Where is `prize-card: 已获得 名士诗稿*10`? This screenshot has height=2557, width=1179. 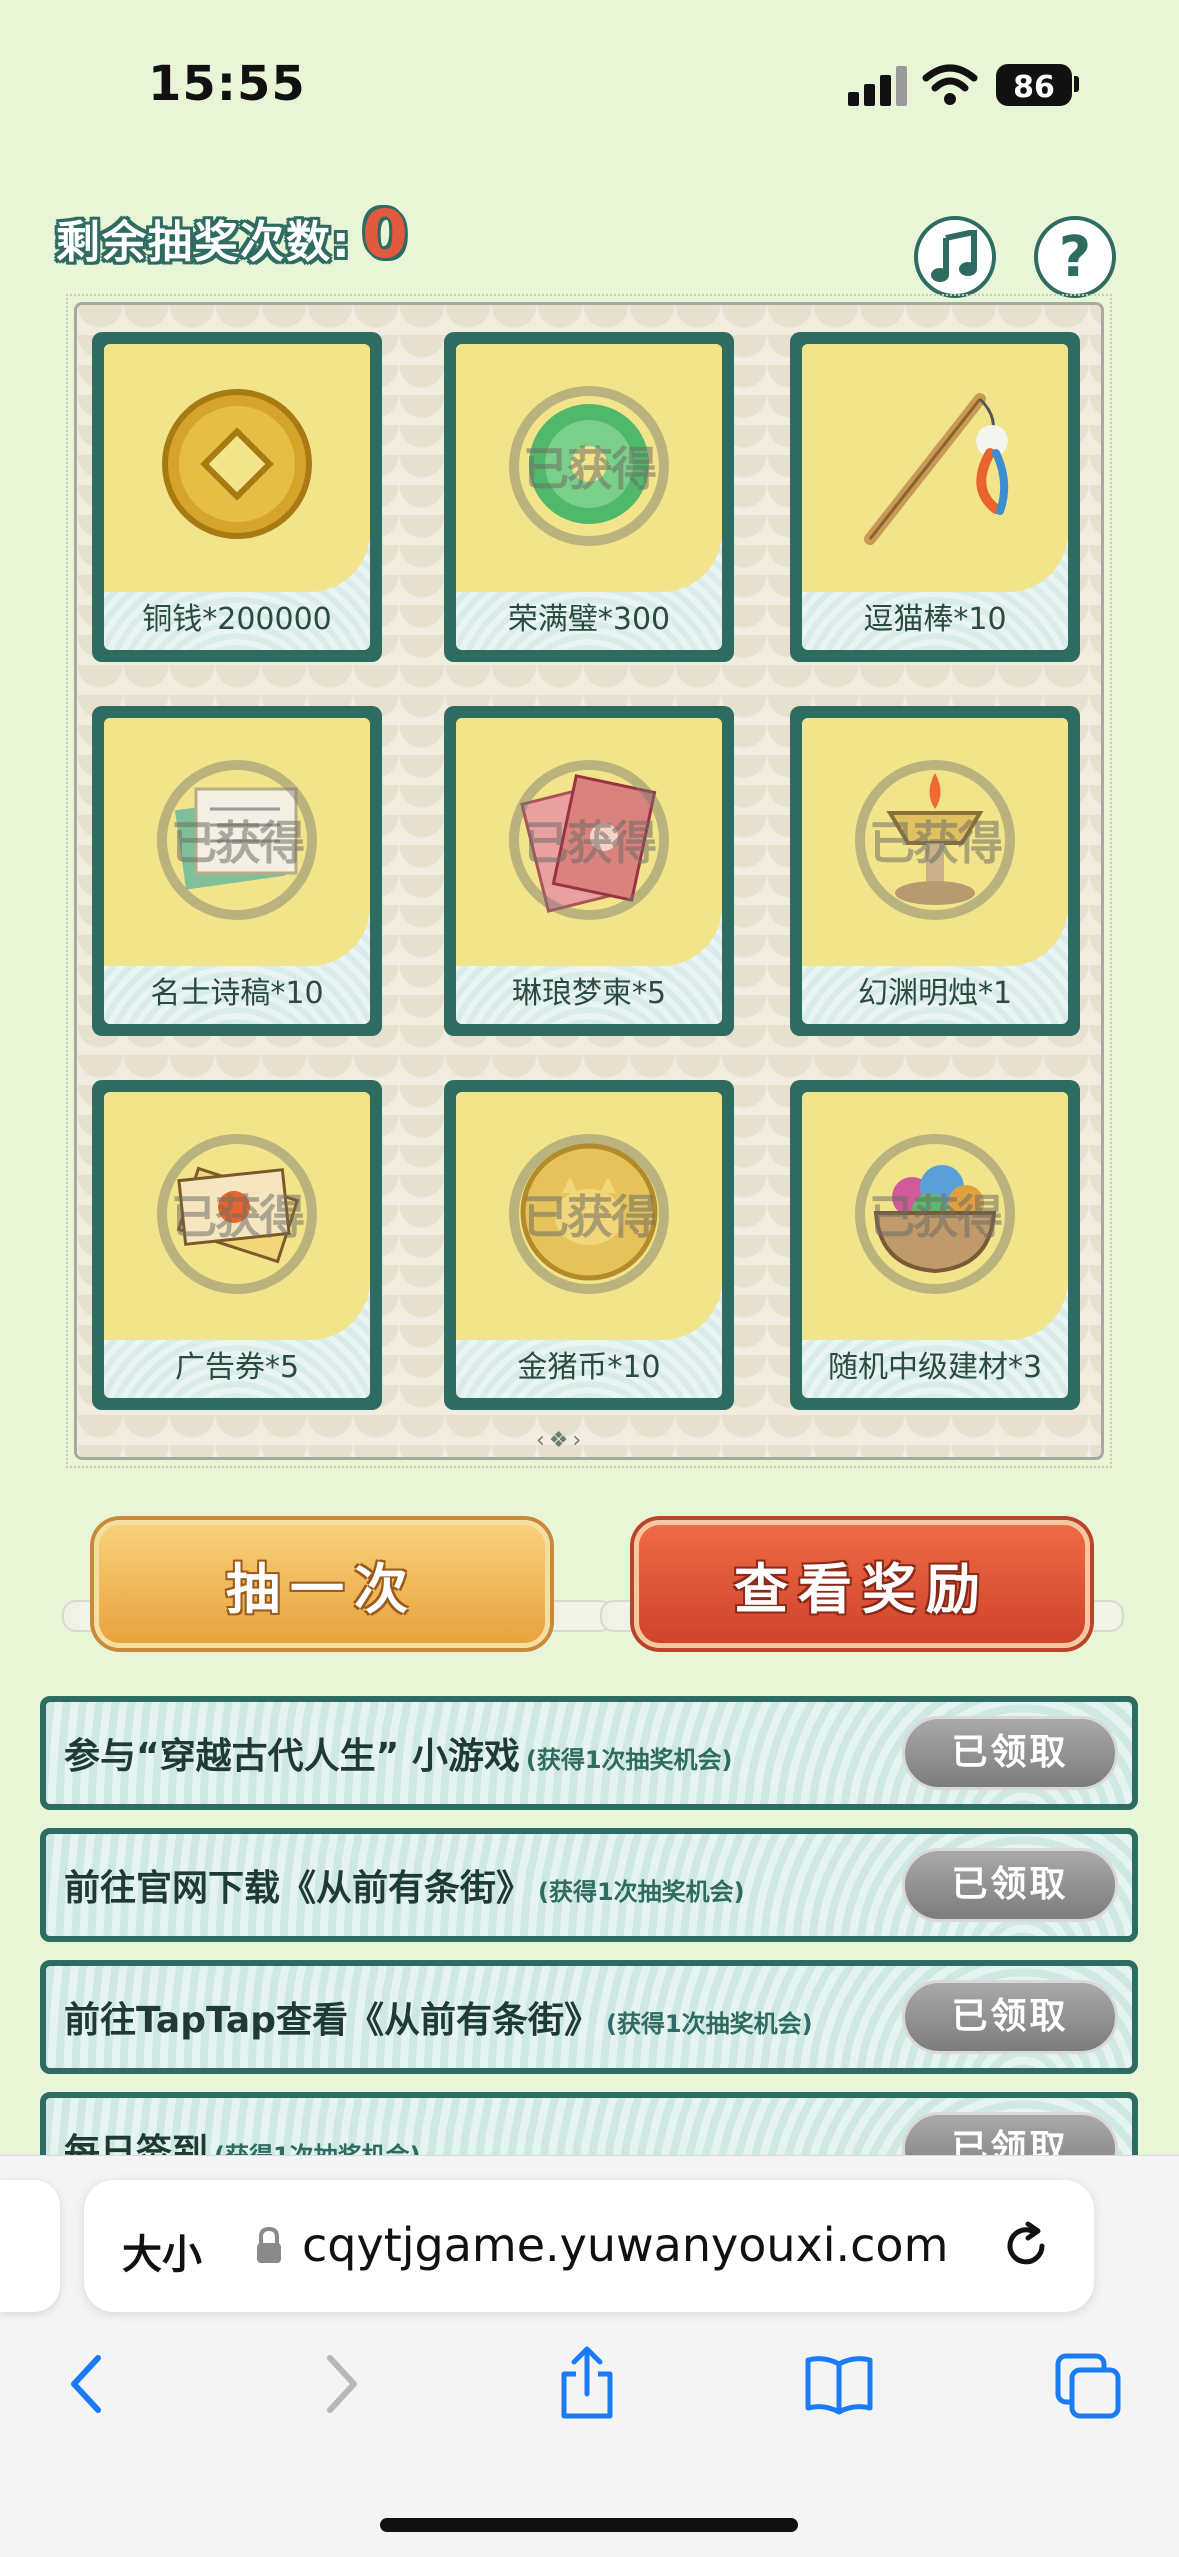
prize-card: 已获得 名士诗稿*10 is located at coordinates (237, 871).